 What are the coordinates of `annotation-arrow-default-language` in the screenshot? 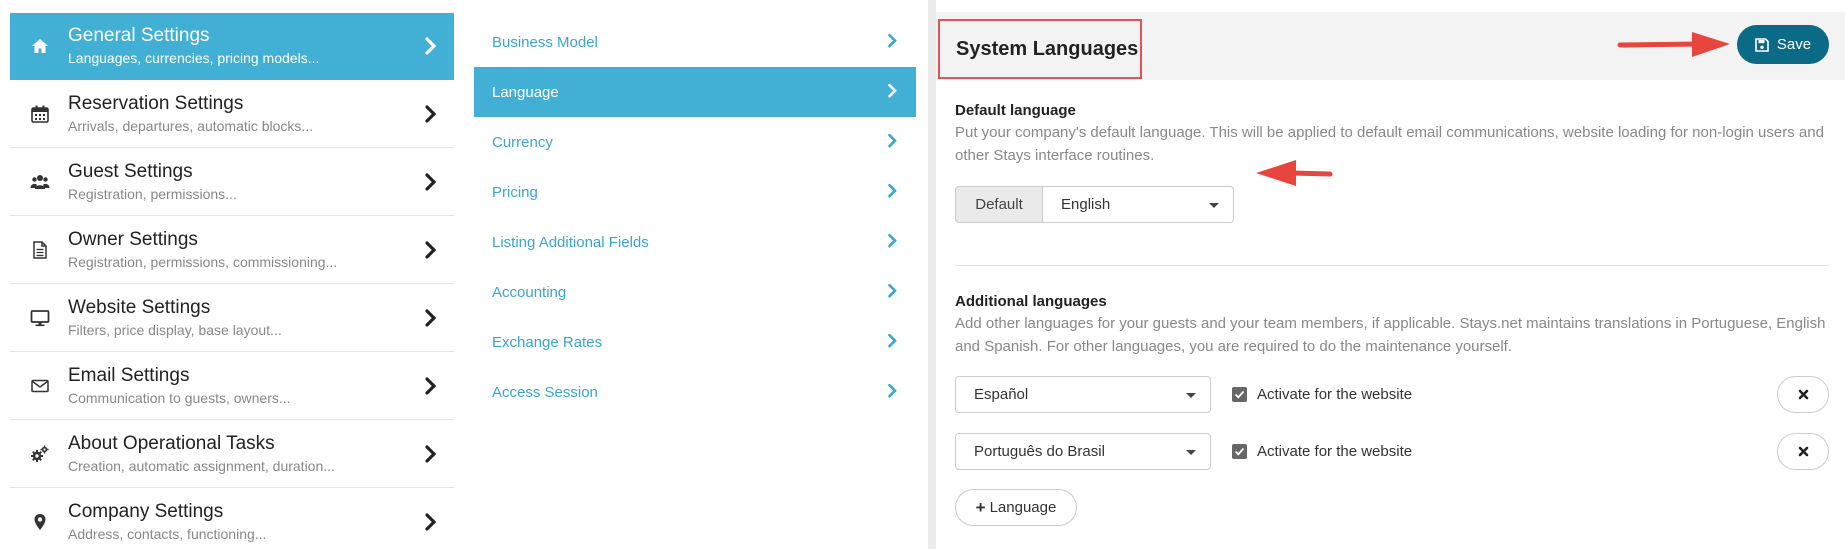 It's located at (1294, 173).